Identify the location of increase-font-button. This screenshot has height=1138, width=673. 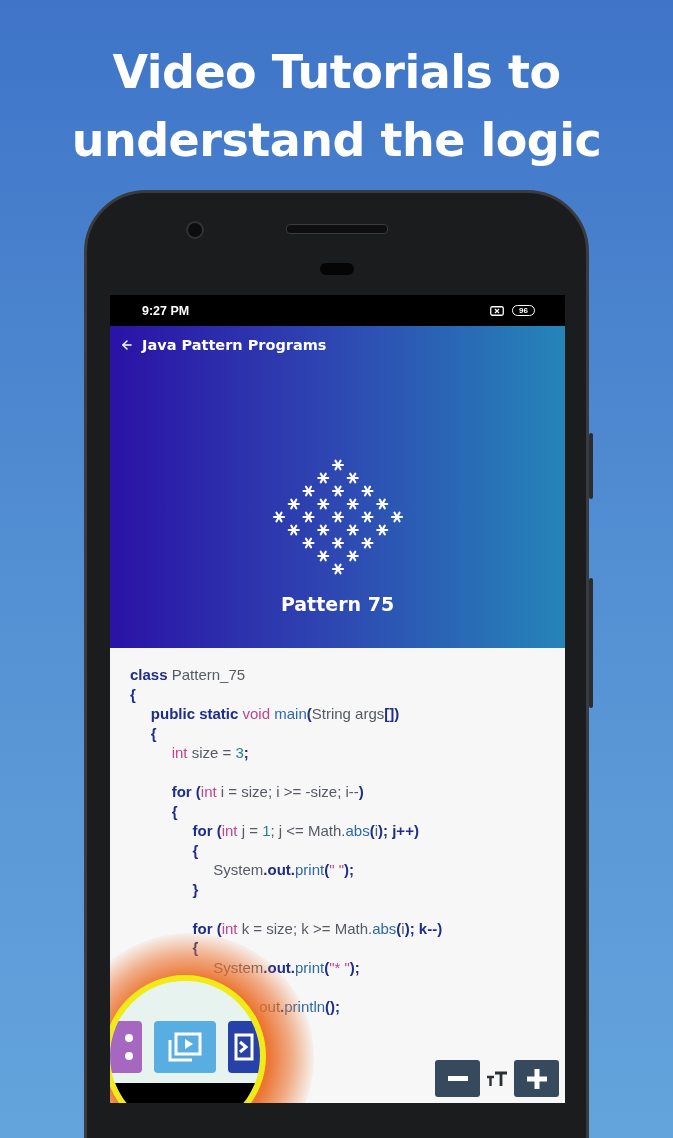
(536, 1078).